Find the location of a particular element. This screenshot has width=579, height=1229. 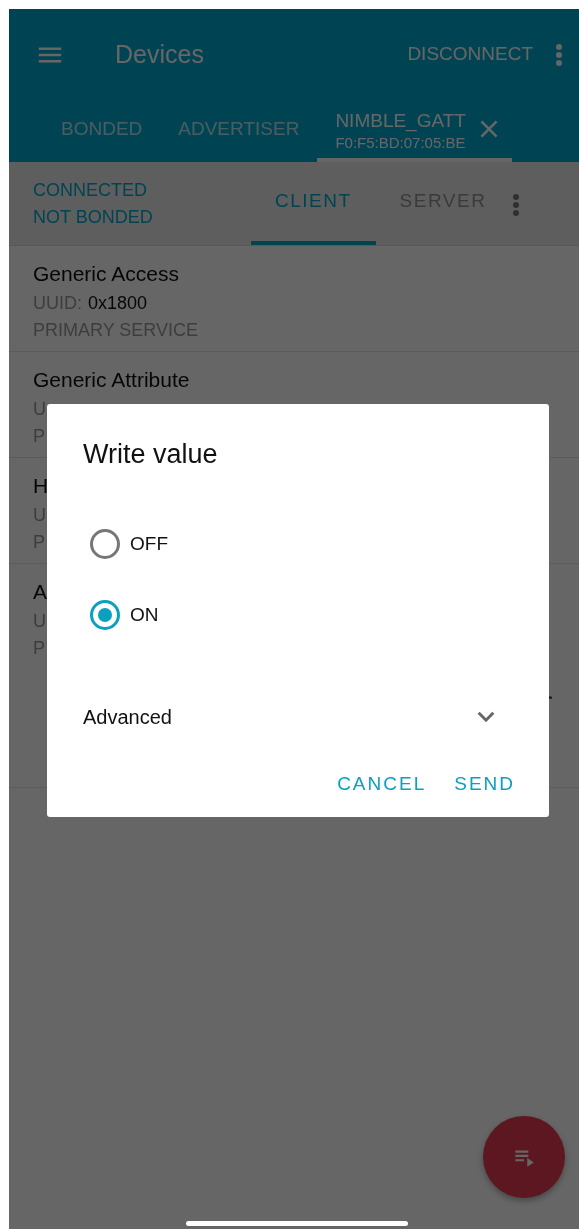

device-tab: ADVERTISER is located at coordinates (239, 131).